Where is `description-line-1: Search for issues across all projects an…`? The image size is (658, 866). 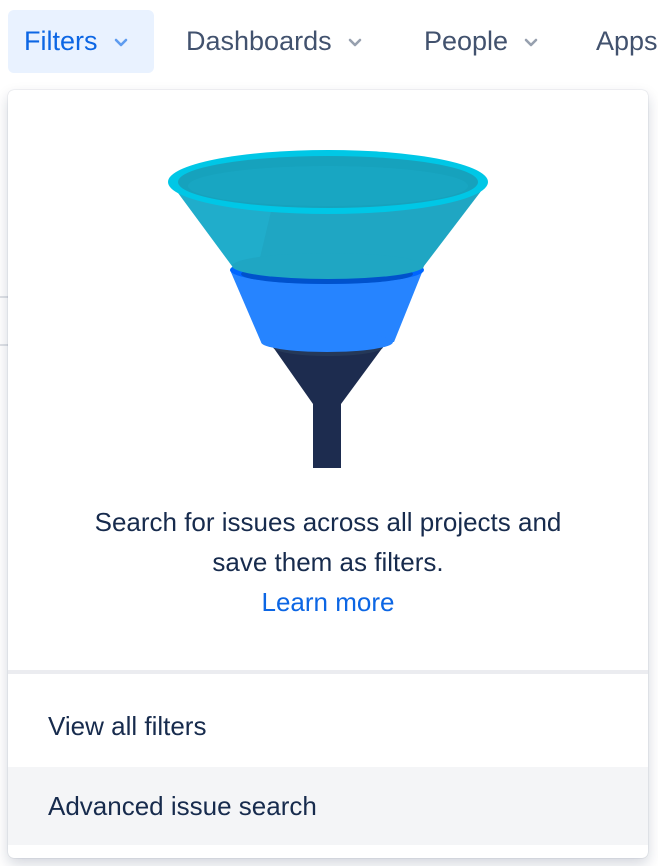
description-line-1: Search for issues across all projects an… is located at coordinates (328, 522).